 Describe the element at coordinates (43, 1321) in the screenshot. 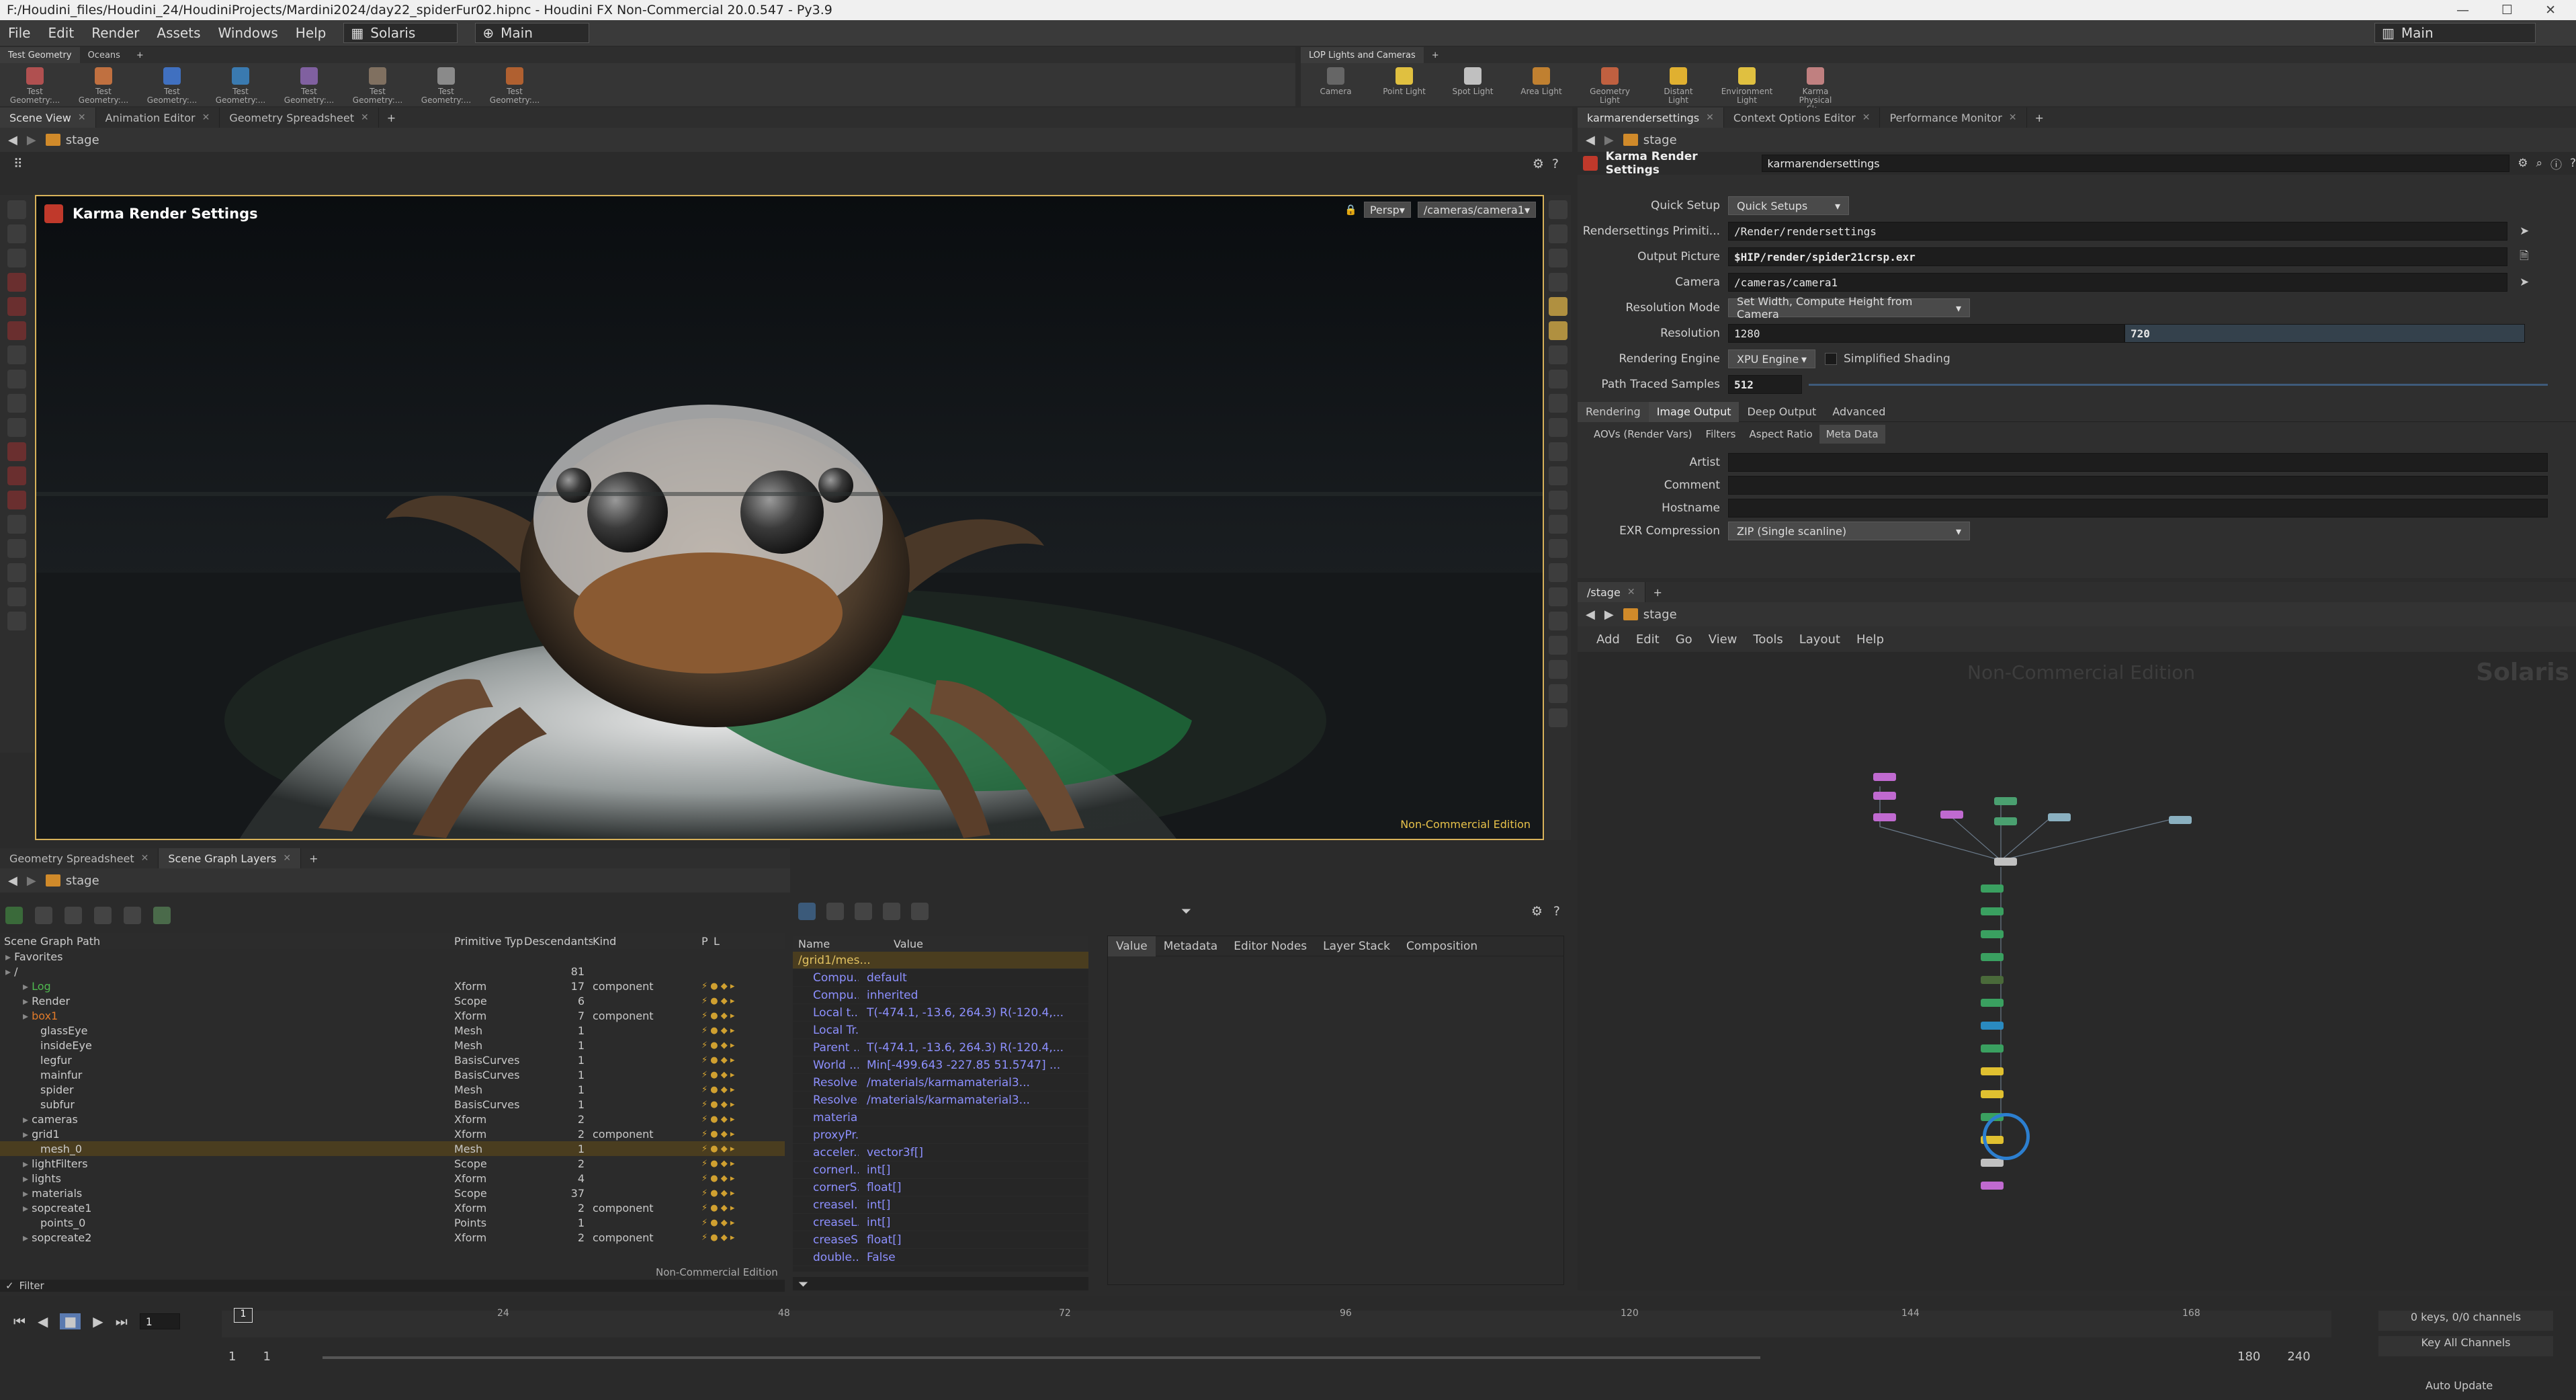

I see `step-back-icon: ◀` at that location.